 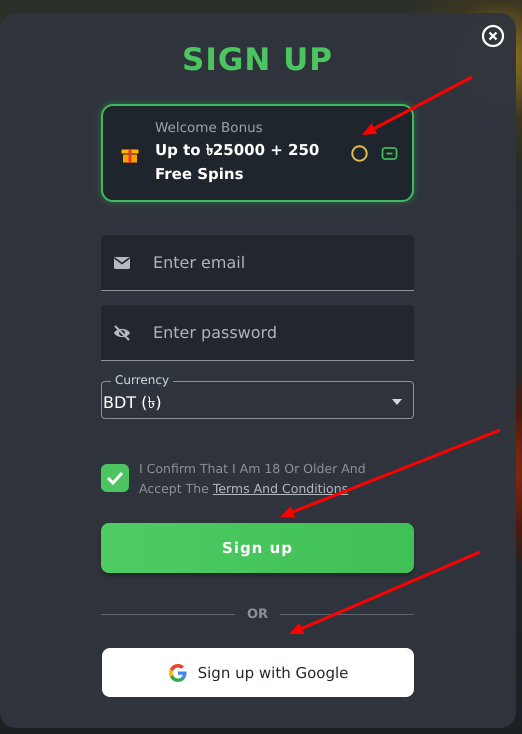 I want to click on caret-icon, so click(x=397, y=402).